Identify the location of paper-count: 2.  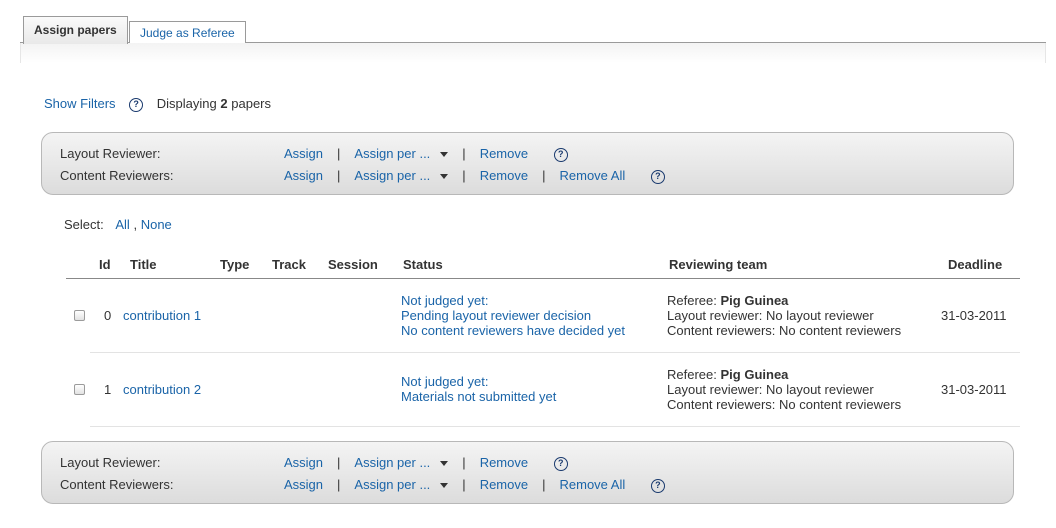
(224, 103).